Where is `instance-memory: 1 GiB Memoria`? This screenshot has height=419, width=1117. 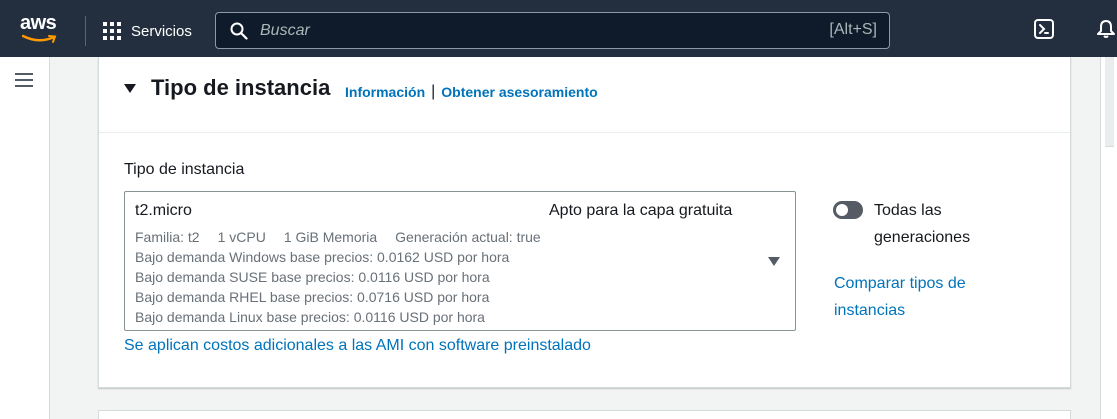
instance-memory: 1 GiB Memoria is located at coordinates (330, 237).